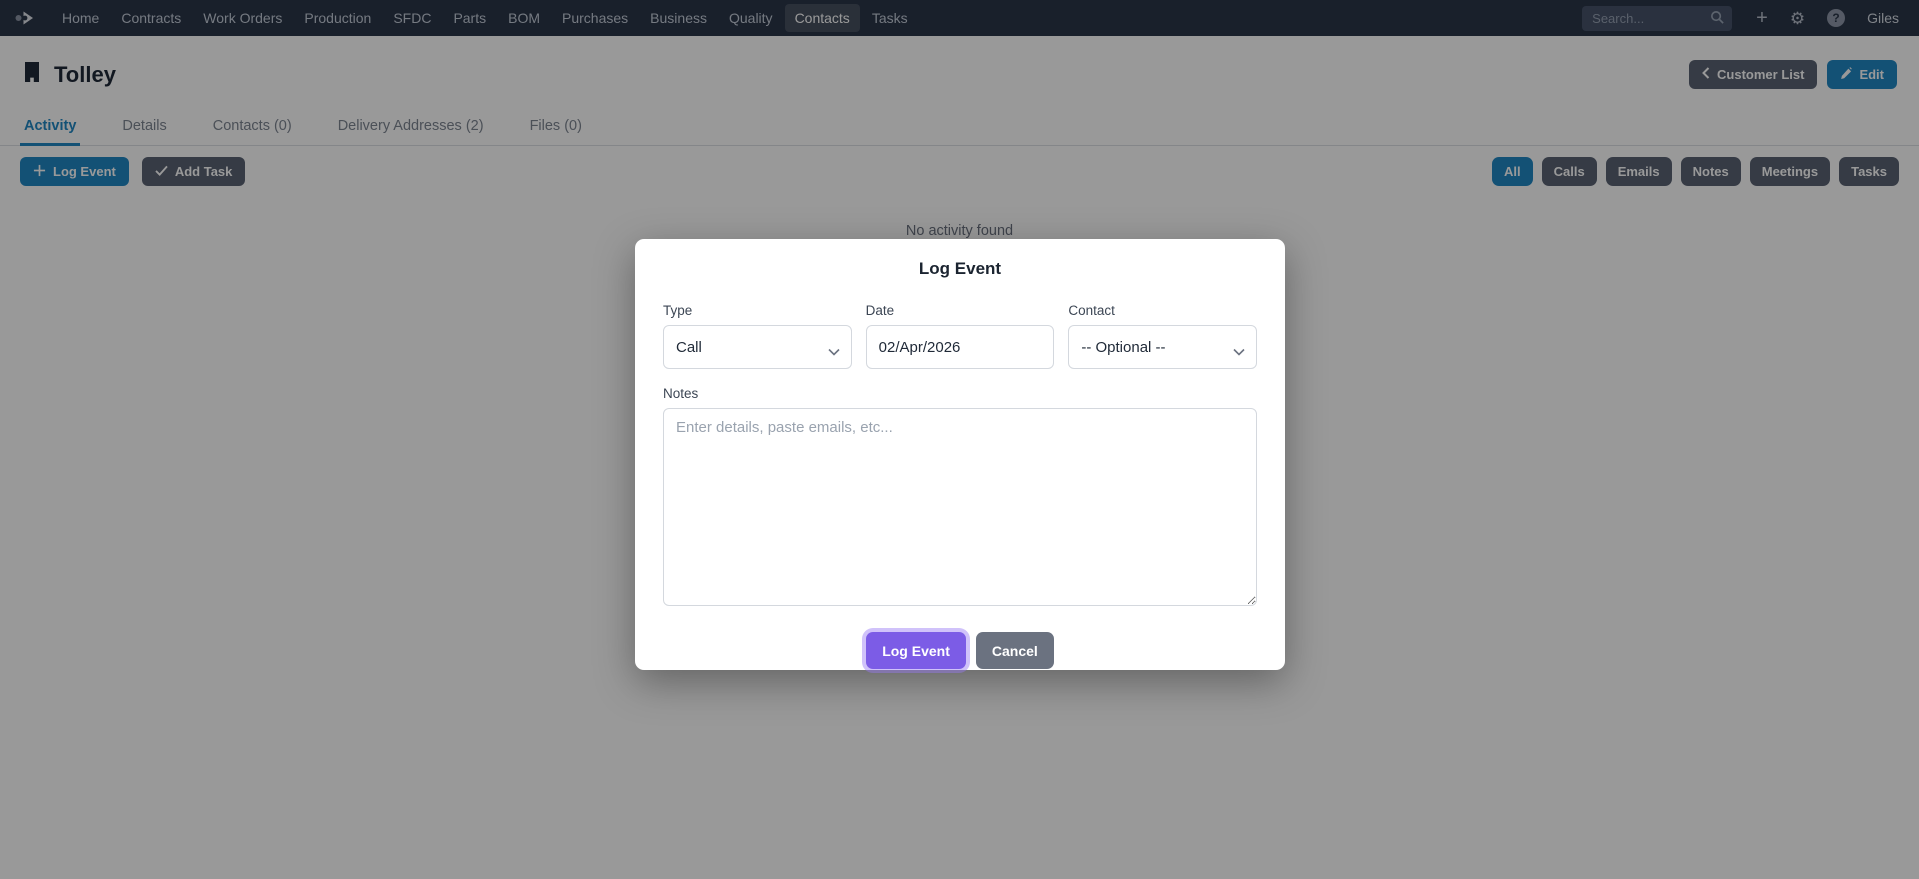  I want to click on type-value: Call, so click(689, 347).